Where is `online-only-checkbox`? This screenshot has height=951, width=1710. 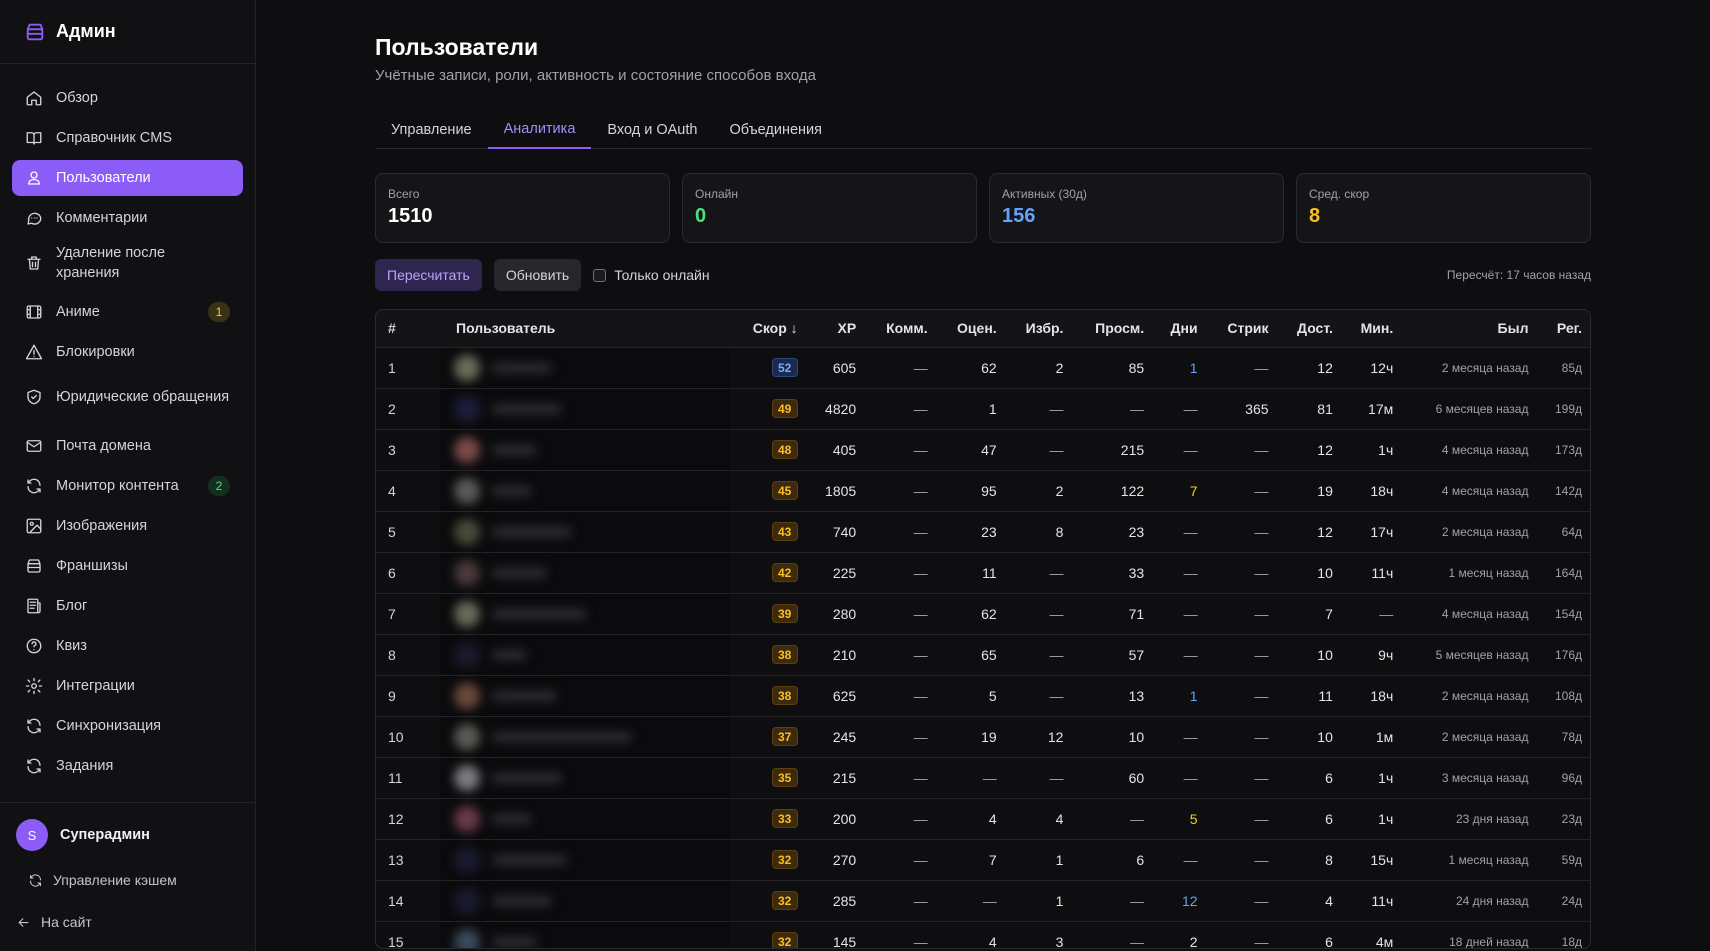 online-only-checkbox is located at coordinates (600, 275).